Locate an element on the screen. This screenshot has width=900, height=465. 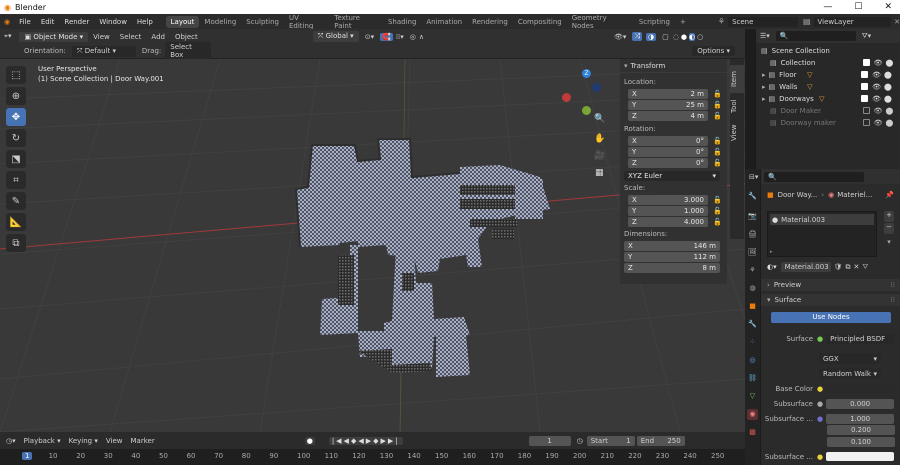
use-nodes-button: Use Nodes is located at coordinates (831, 317).